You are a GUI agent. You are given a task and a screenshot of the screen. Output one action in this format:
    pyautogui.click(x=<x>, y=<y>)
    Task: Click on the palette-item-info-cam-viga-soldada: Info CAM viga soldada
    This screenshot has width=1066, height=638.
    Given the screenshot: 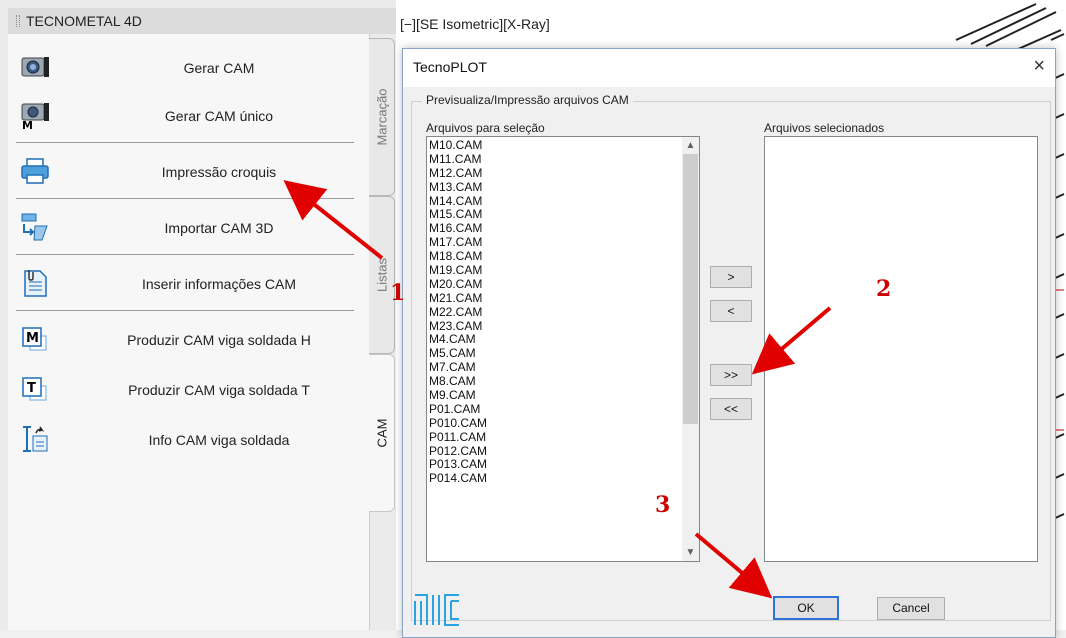 What is the action you would take?
    pyautogui.click(x=189, y=440)
    